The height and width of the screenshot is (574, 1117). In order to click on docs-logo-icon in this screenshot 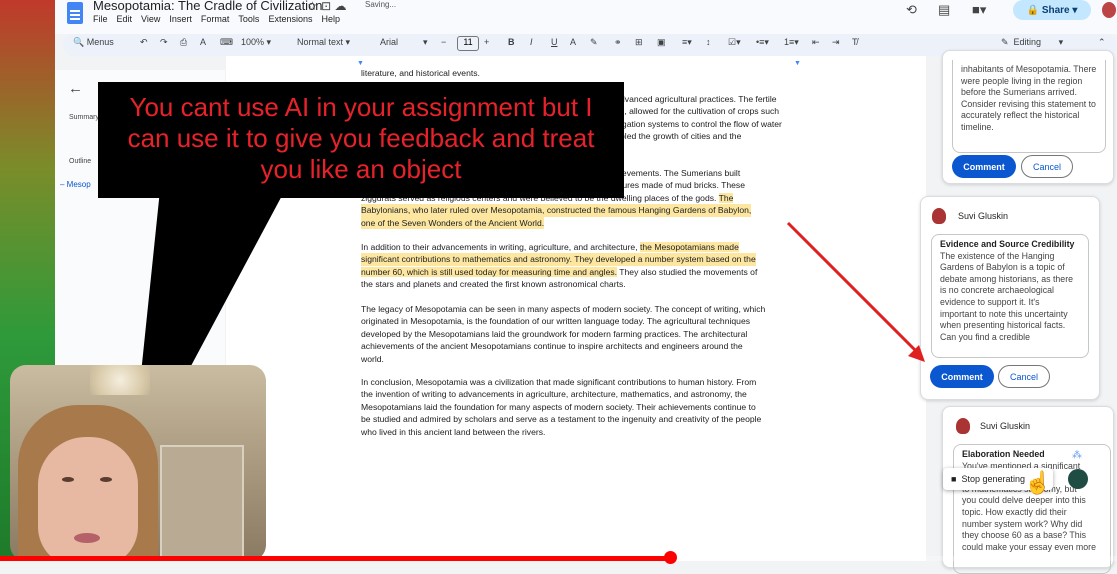, I will do `click(75, 13)`.